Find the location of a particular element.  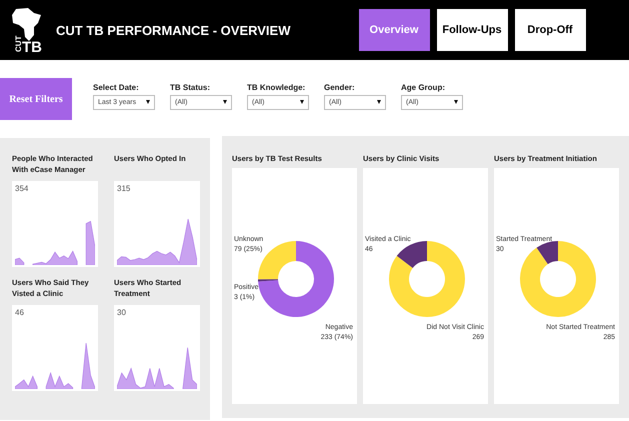

tab: Follow-Ups is located at coordinates (472, 30).